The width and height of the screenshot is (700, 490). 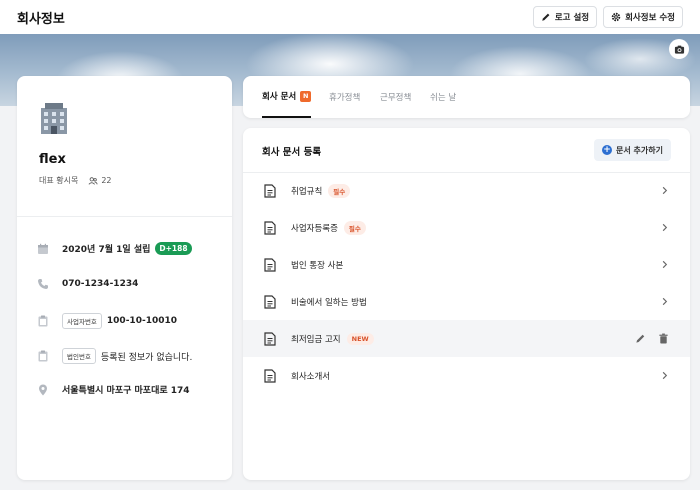 What do you see at coordinates (316, 339) in the screenshot?
I see `document-label: 최저임금 고지` at bounding box center [316, 339].